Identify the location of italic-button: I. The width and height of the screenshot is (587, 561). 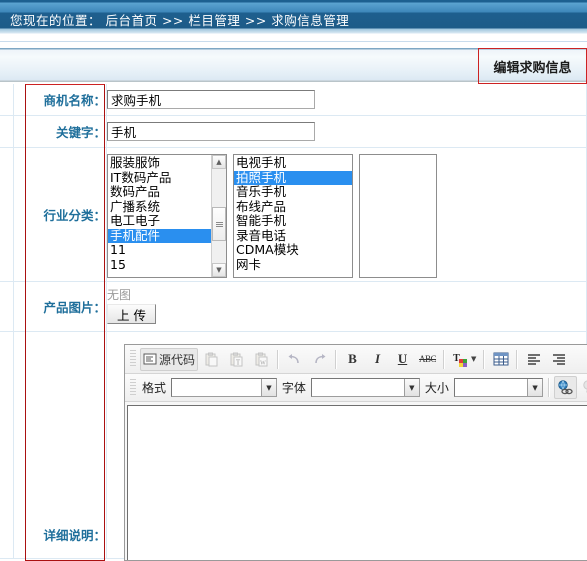
(377, 359).